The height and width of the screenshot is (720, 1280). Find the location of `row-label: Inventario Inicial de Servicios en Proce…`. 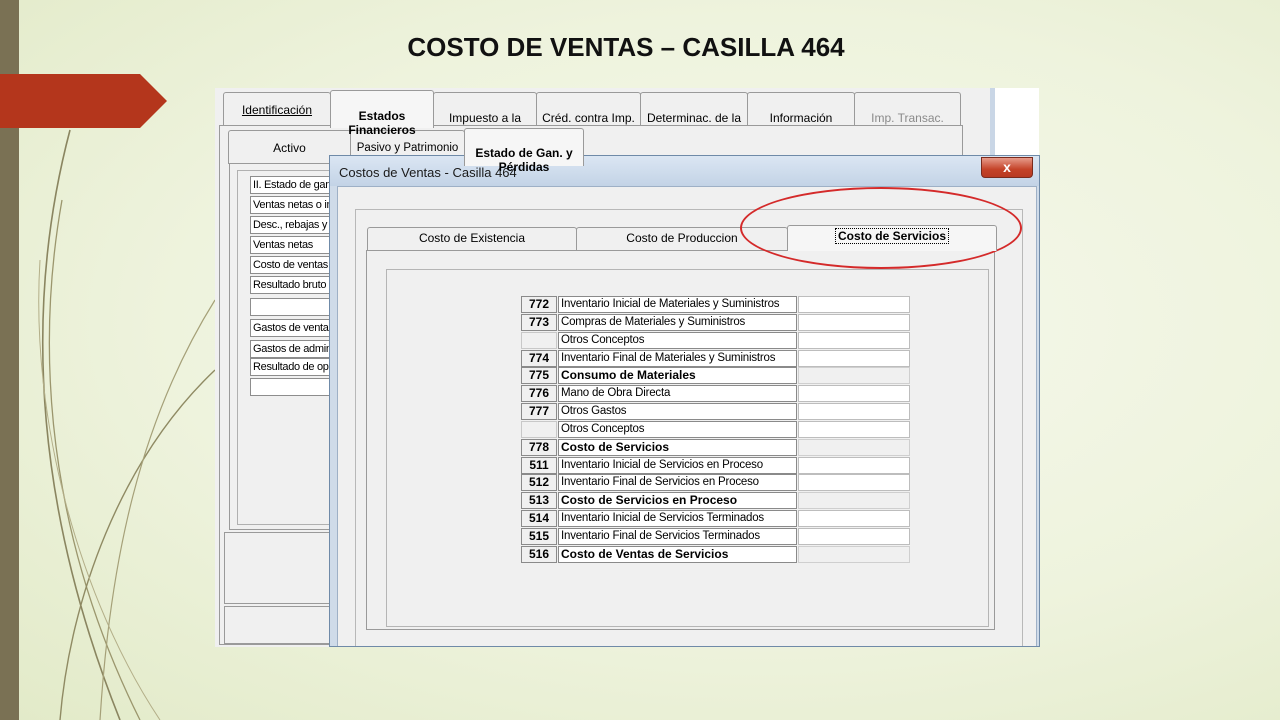

row-label: Inventario Inicial de Servicios en Proce… is located at coordinates (677, 465).